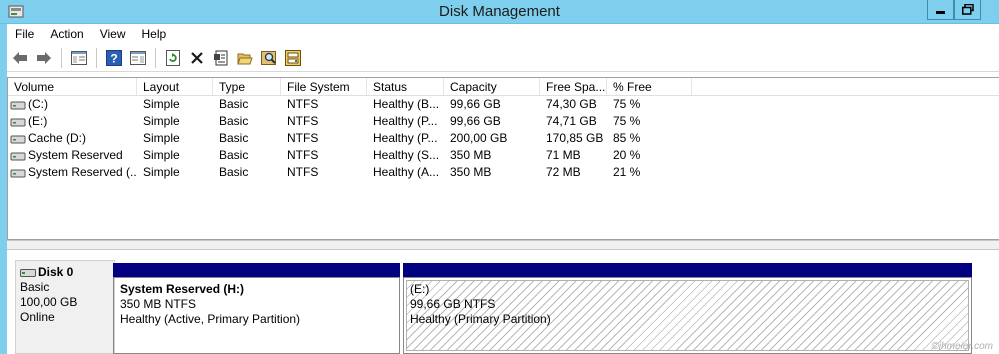 The image size is (999, 354). I want to click on volume-name: System Reserved, so click(75, 155).